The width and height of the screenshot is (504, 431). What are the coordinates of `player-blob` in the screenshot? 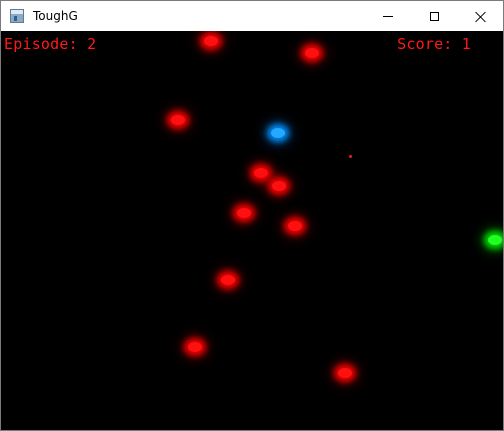 It's located at (278, 133).